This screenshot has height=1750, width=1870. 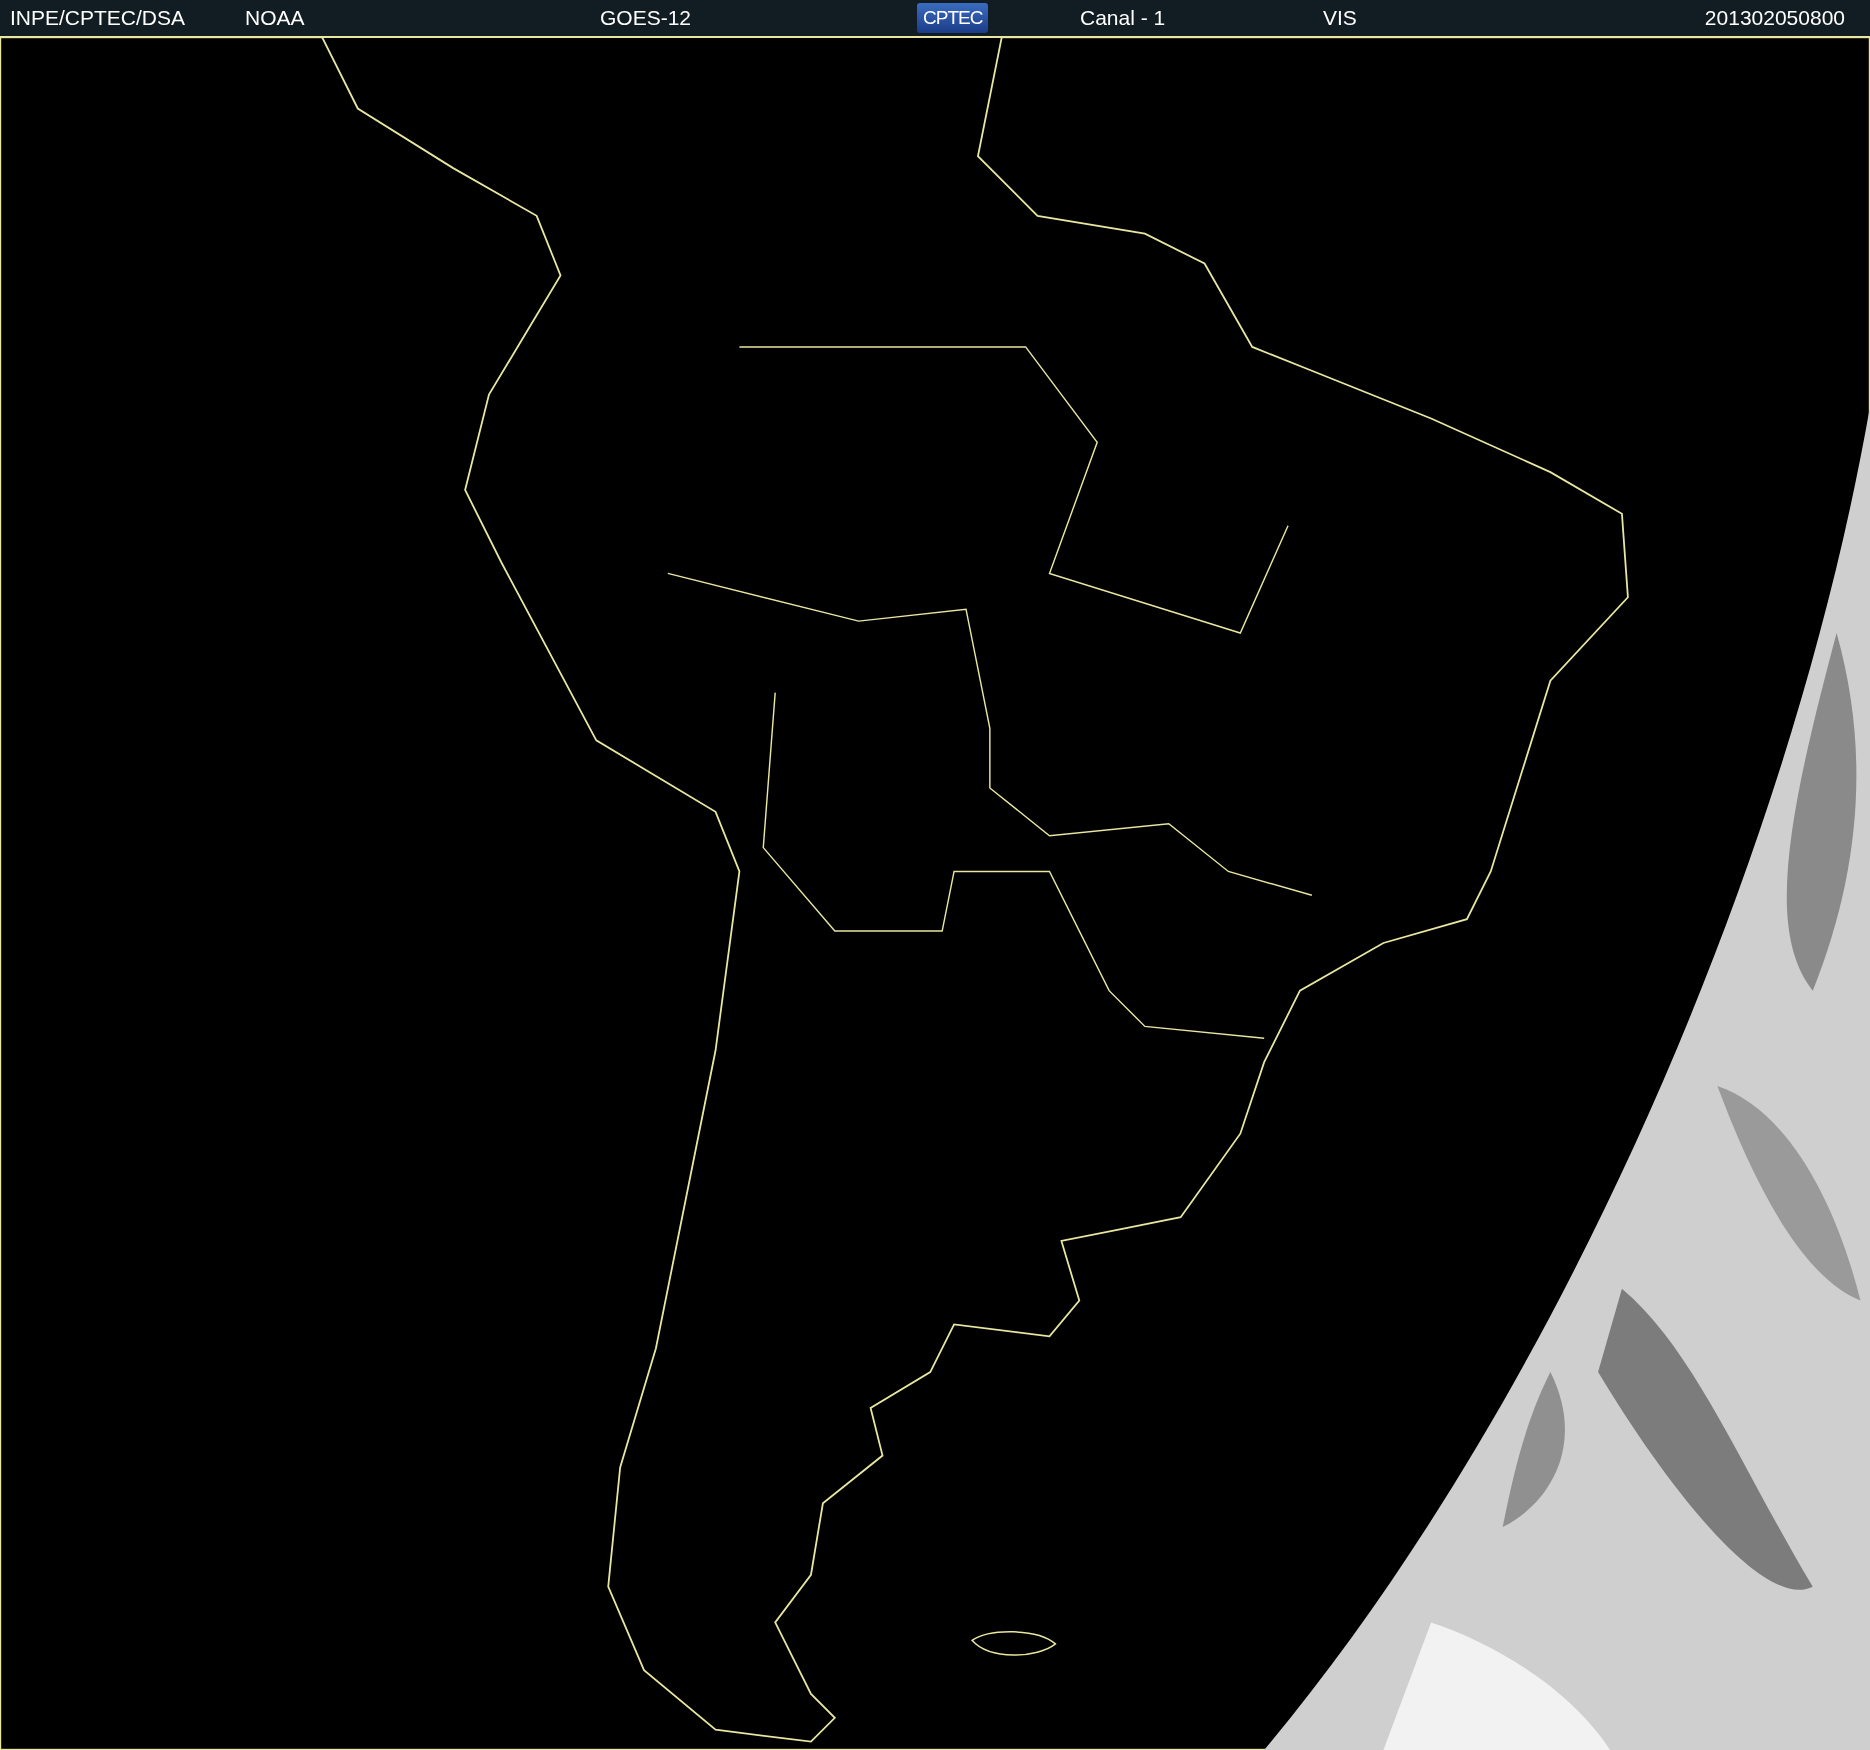 I want to click on timestamp-label: 201302050800, so click(x=1774, y=18).